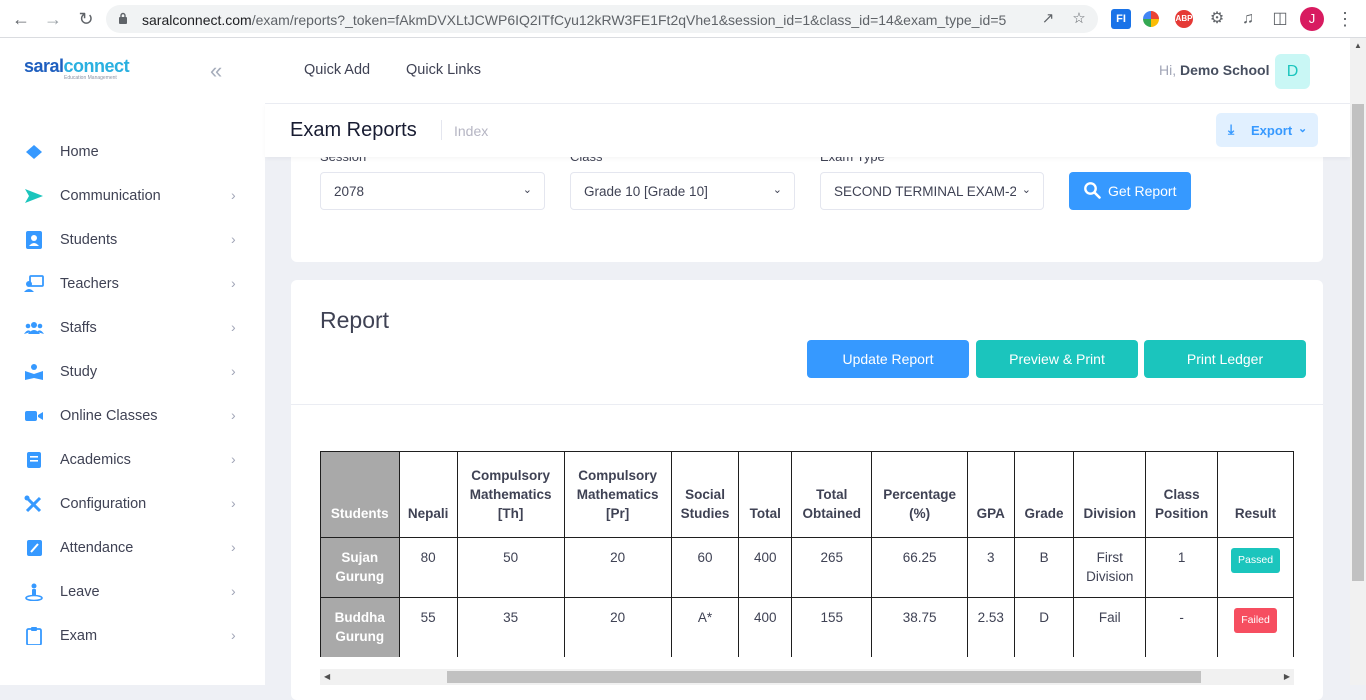  I want to click on table-cell: 60, so click(705, 567).